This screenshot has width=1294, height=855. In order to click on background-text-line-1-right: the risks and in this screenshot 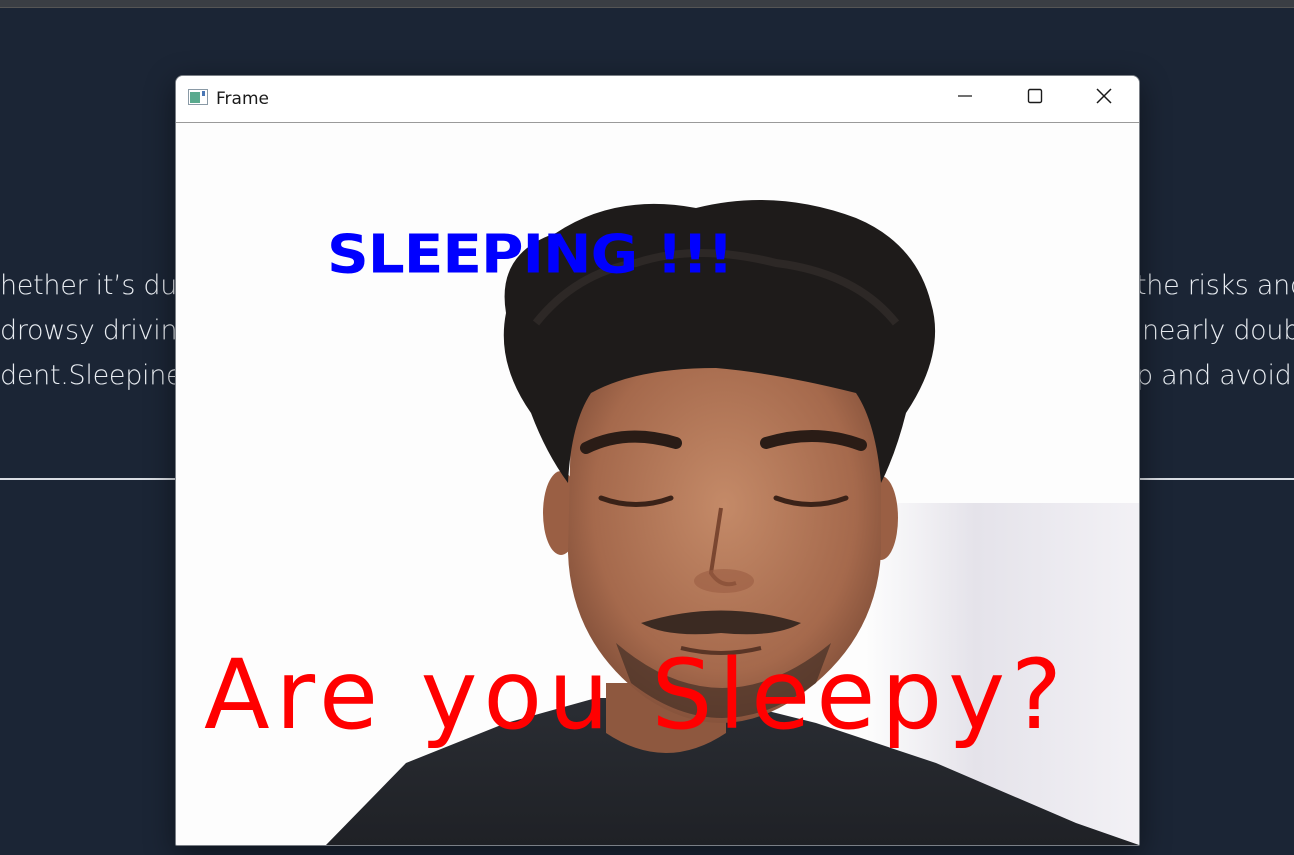, I will do `click(1215, 285)`.